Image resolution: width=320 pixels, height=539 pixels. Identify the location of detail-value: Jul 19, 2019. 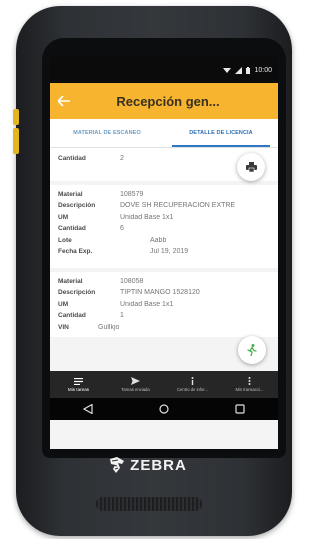
(169, 252).